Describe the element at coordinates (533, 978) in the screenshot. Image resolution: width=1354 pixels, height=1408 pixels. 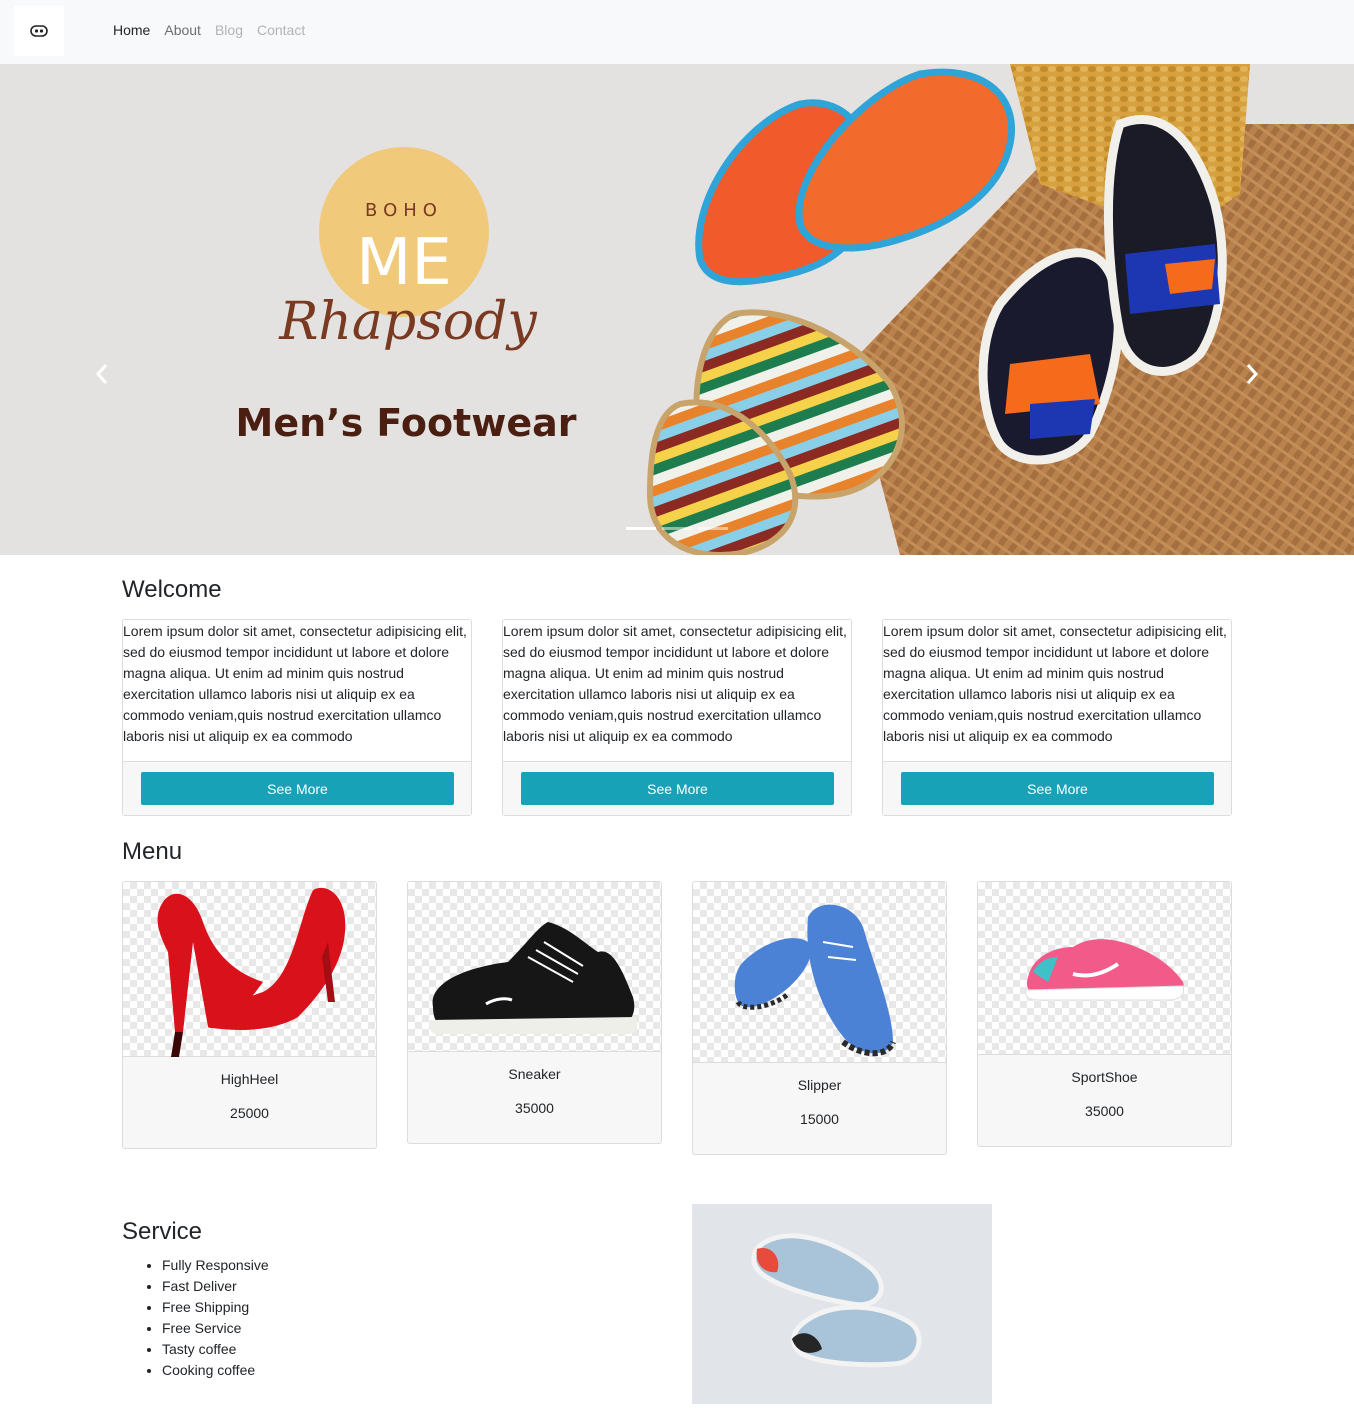
I see `sneaker-icon` at that location.